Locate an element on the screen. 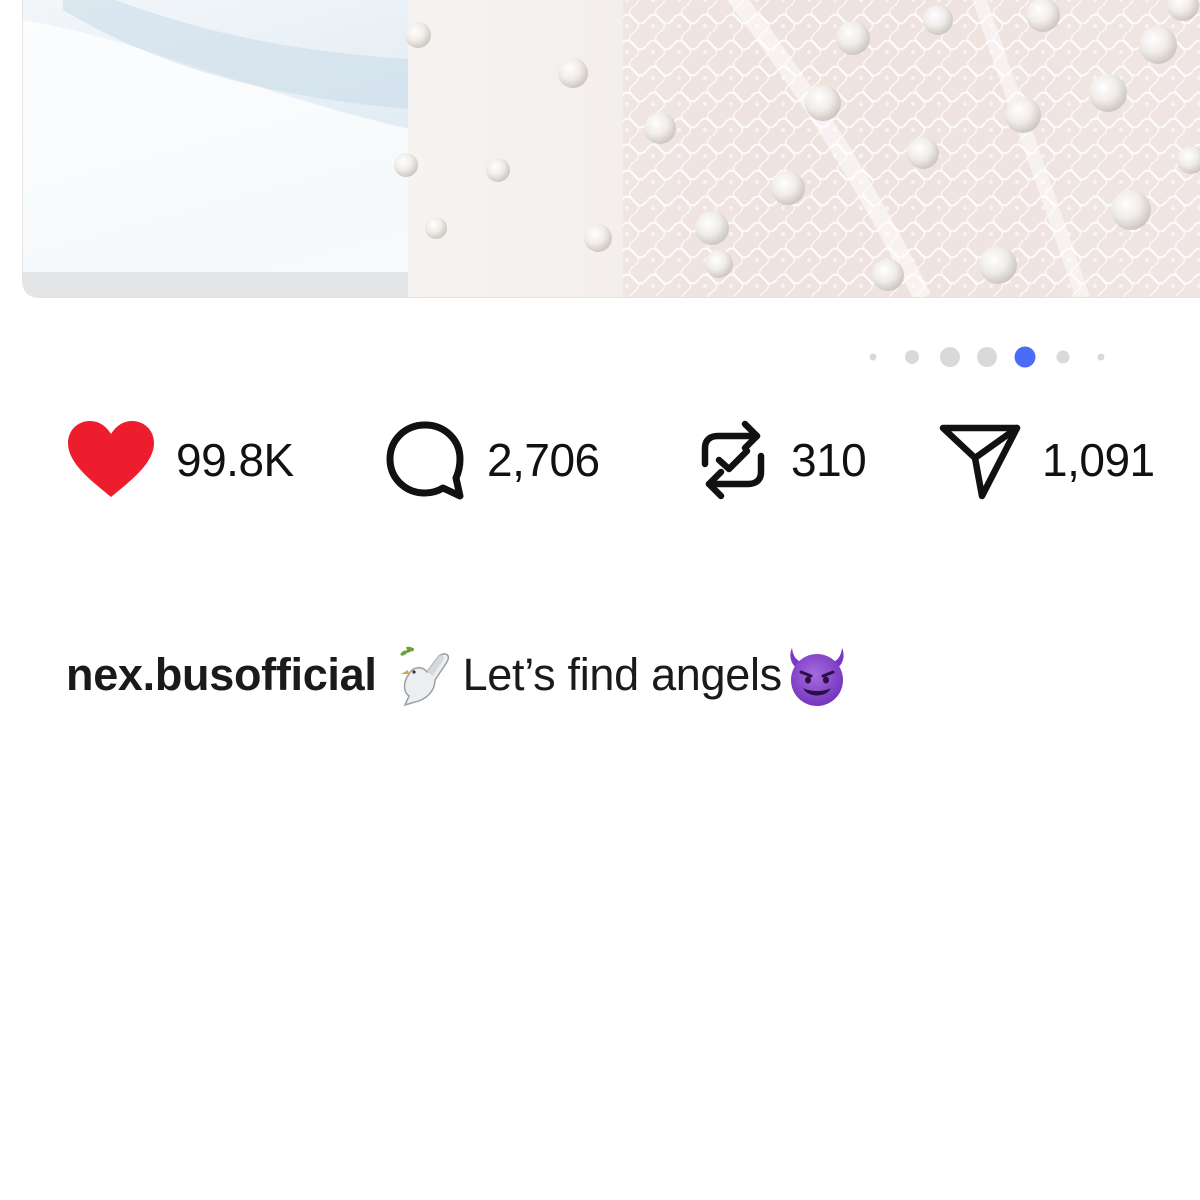  like-button: 99.8K is located at coordinates (180, 460).